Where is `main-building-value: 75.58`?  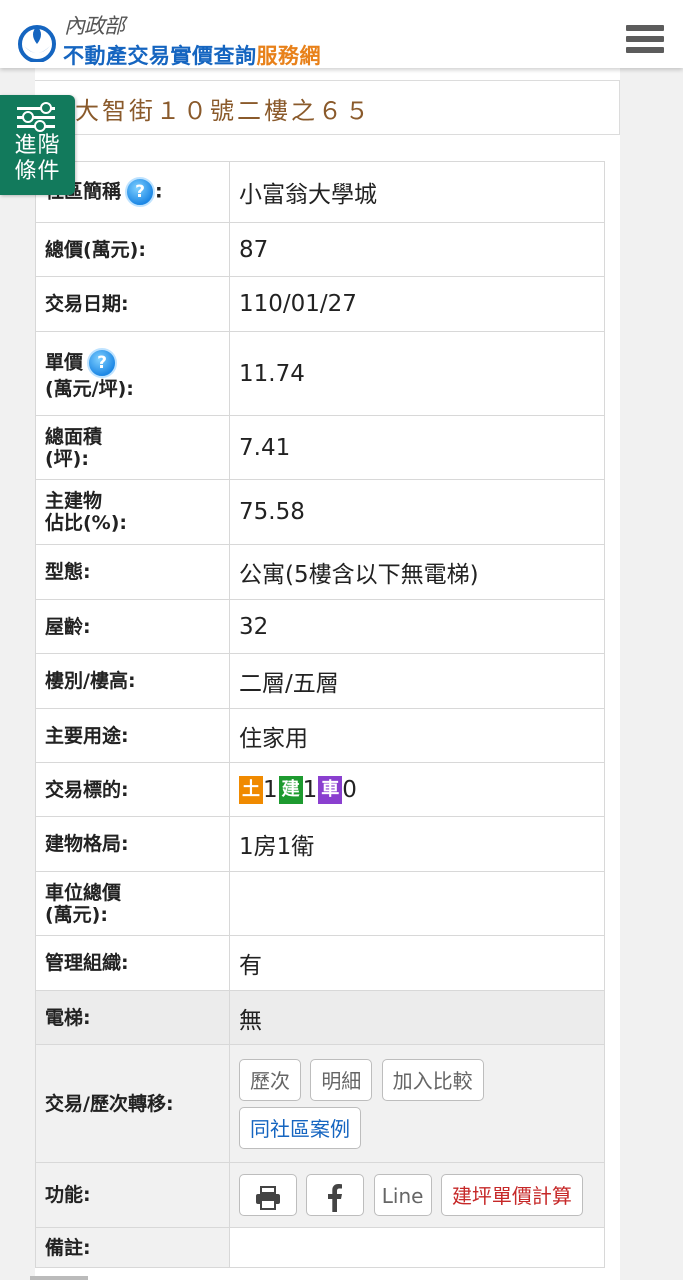 main-building-value: 75.58 is located at coordinates (417, 512).